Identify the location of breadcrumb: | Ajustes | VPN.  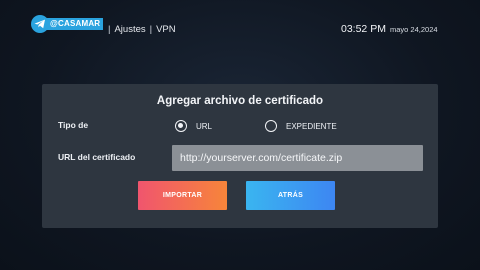
(142, 29).